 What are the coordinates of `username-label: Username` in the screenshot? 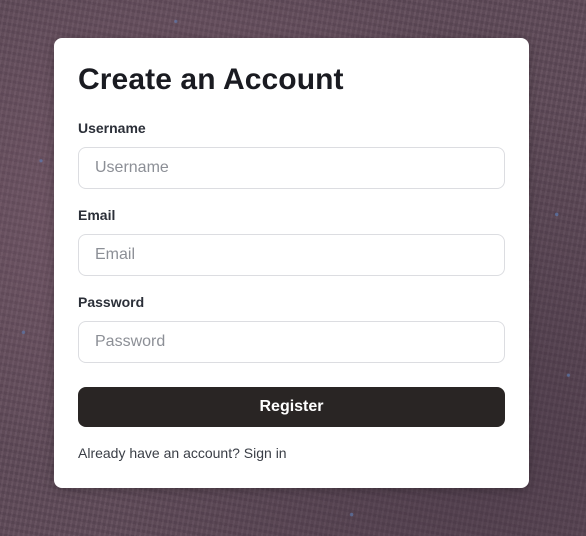 It's located at (112, 128).